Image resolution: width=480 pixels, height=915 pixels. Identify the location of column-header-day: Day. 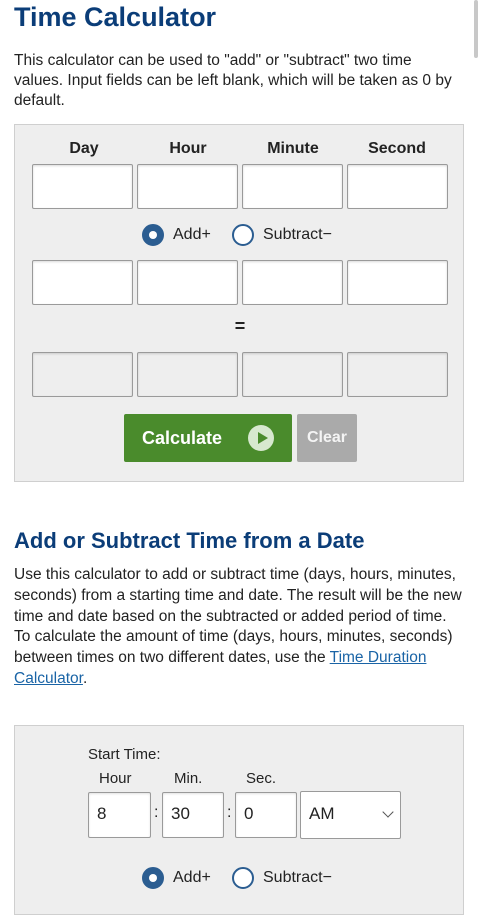
(84, 148).